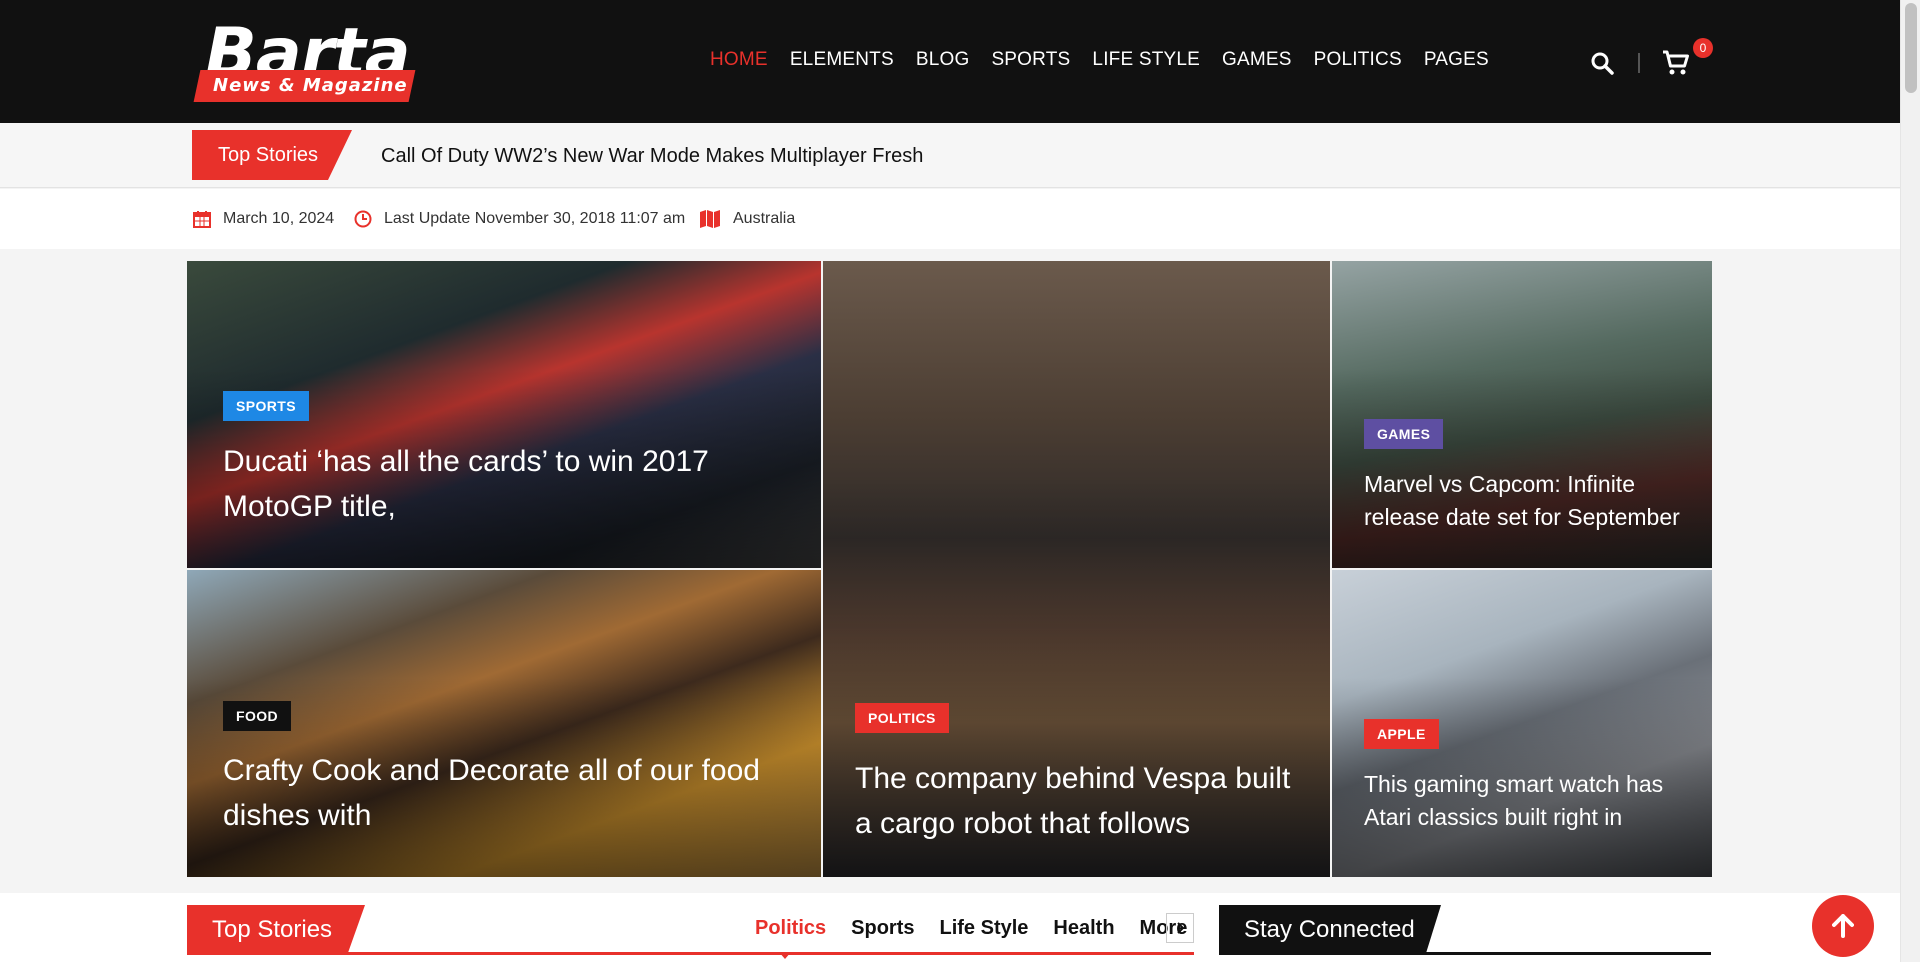 Image resolution: width=1920 pixels, height=962 pixels. What do you see at coordinates (1146, 60) in the screenshot?
I see `nav-life-style: LIFE STYLE` at bounding box center [1146, 60].